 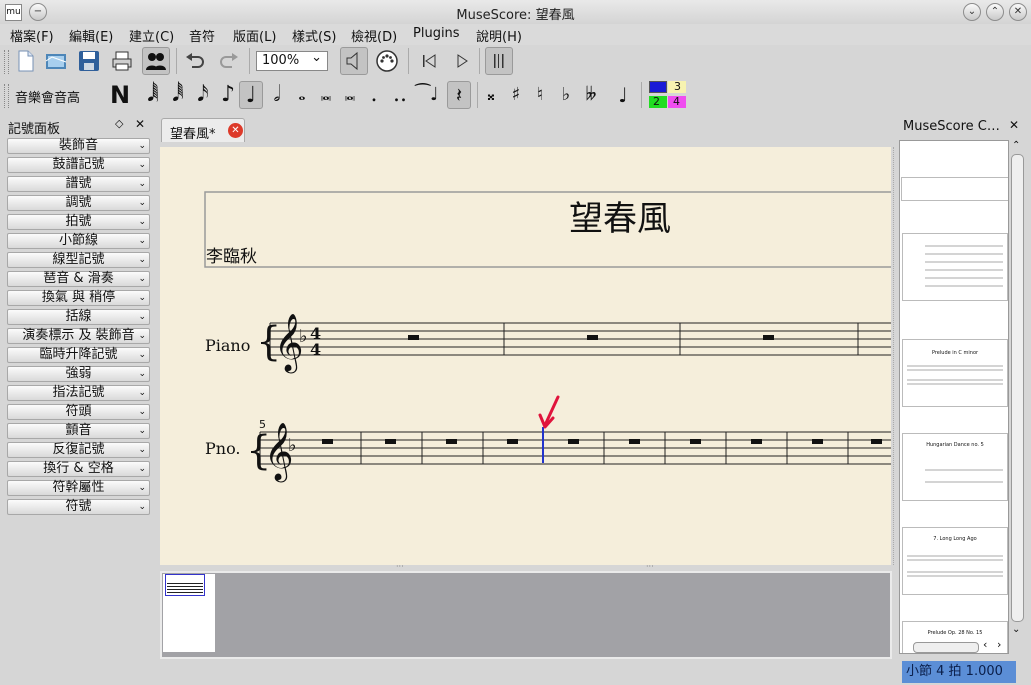 I want to click on palette-section: 小節線 ⌄, so click(x=78, y=241).